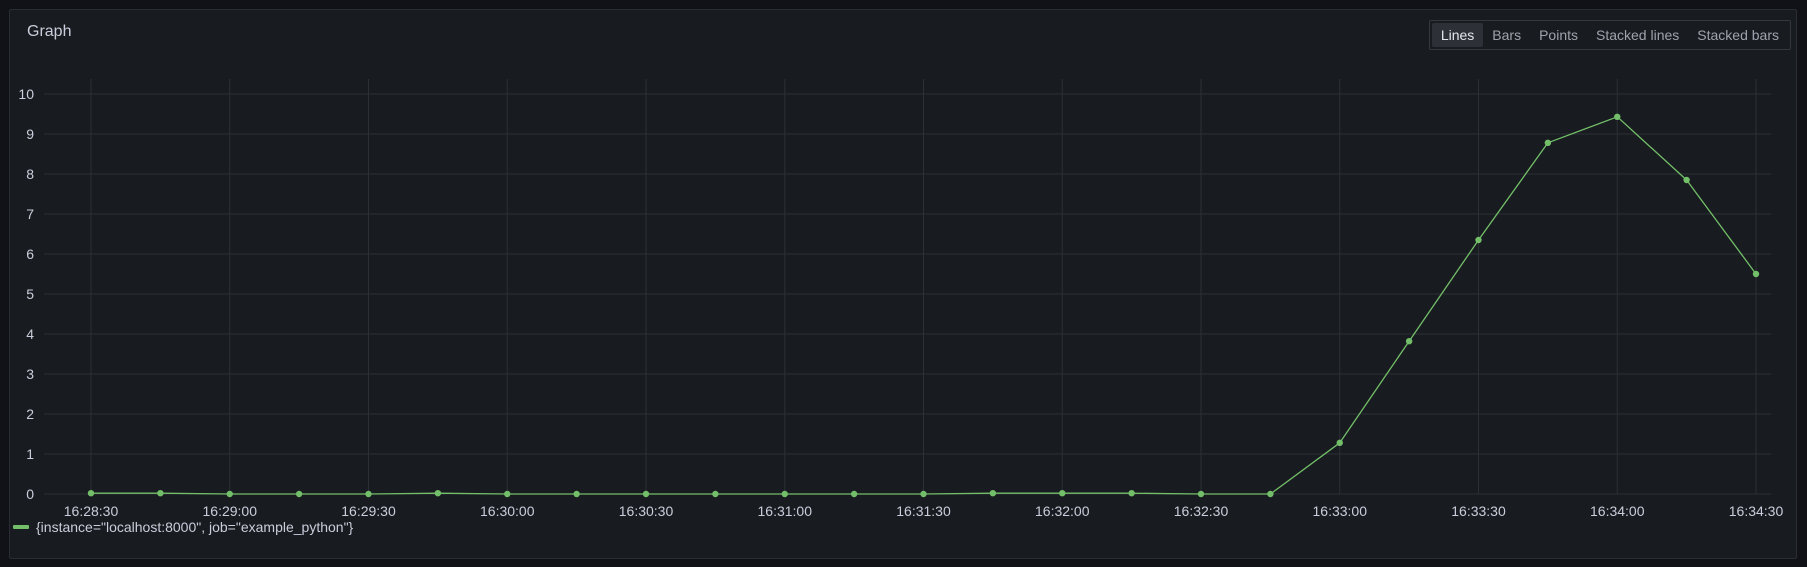  What do you see at coordinates (1478, 511) in the screenshot?
I see `x-tick-label: 16:33:30` at bounding box center [1478, 511].